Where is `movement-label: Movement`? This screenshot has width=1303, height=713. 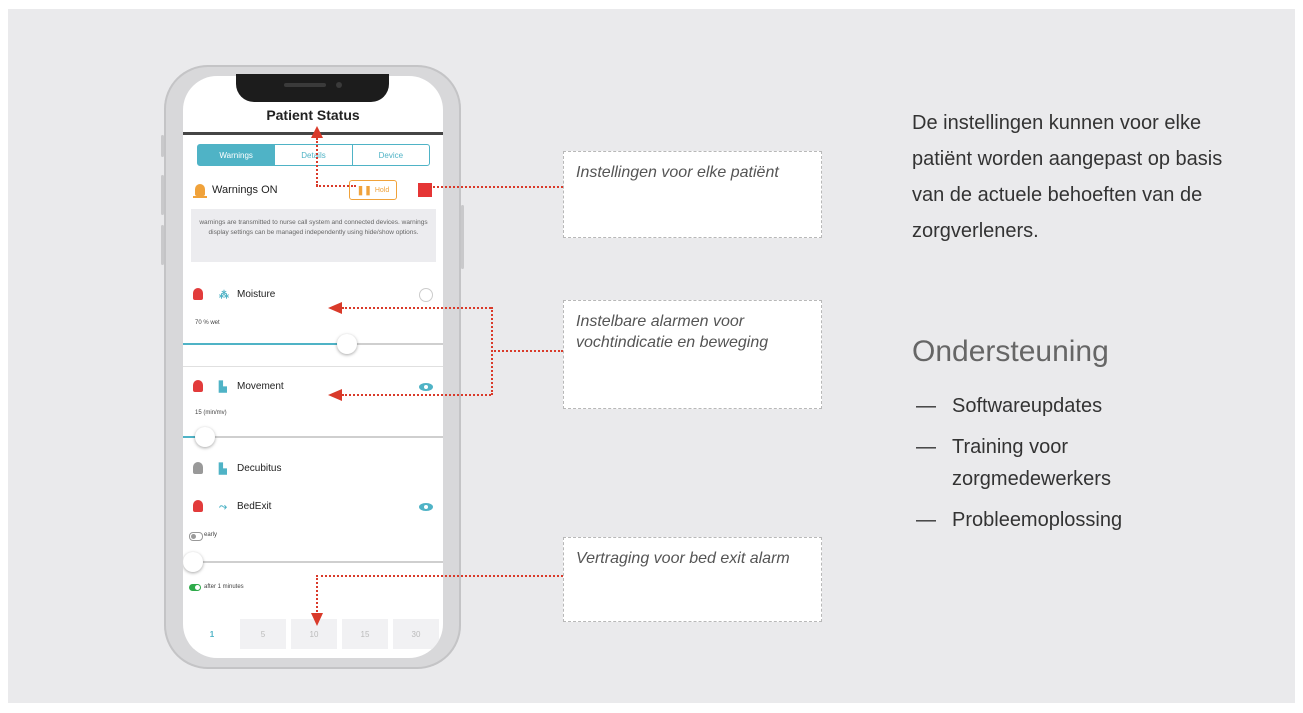 movement-label: Movement is located at coordinates (260, 386).